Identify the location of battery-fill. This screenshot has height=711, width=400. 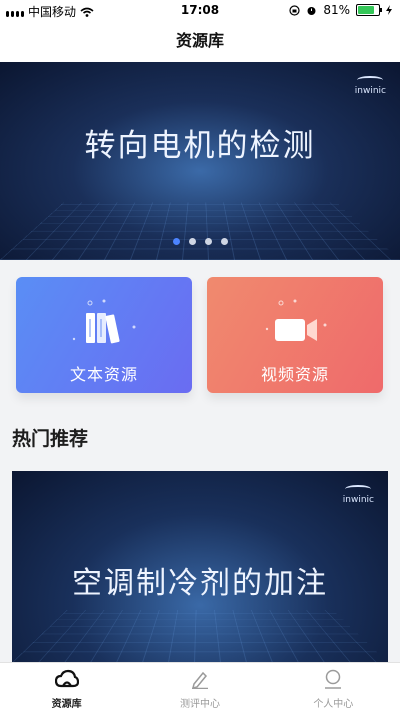
(366, 10).